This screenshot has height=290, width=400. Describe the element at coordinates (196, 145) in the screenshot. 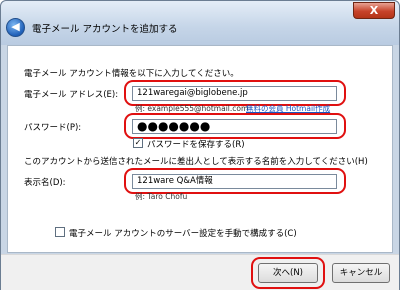

I see `save-password-label: パスワードを保存する(R)` at that location.